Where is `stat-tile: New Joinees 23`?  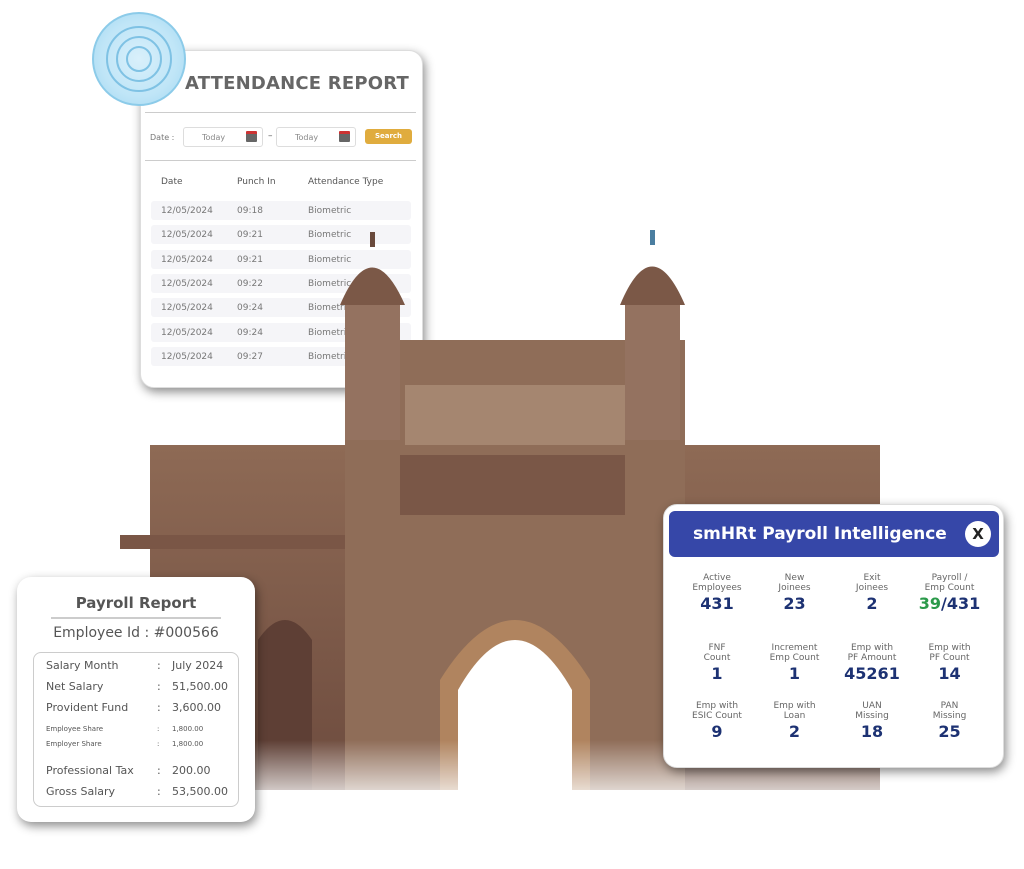
stat-tile: New Joinees 23 is located at coordinates (795, 593).